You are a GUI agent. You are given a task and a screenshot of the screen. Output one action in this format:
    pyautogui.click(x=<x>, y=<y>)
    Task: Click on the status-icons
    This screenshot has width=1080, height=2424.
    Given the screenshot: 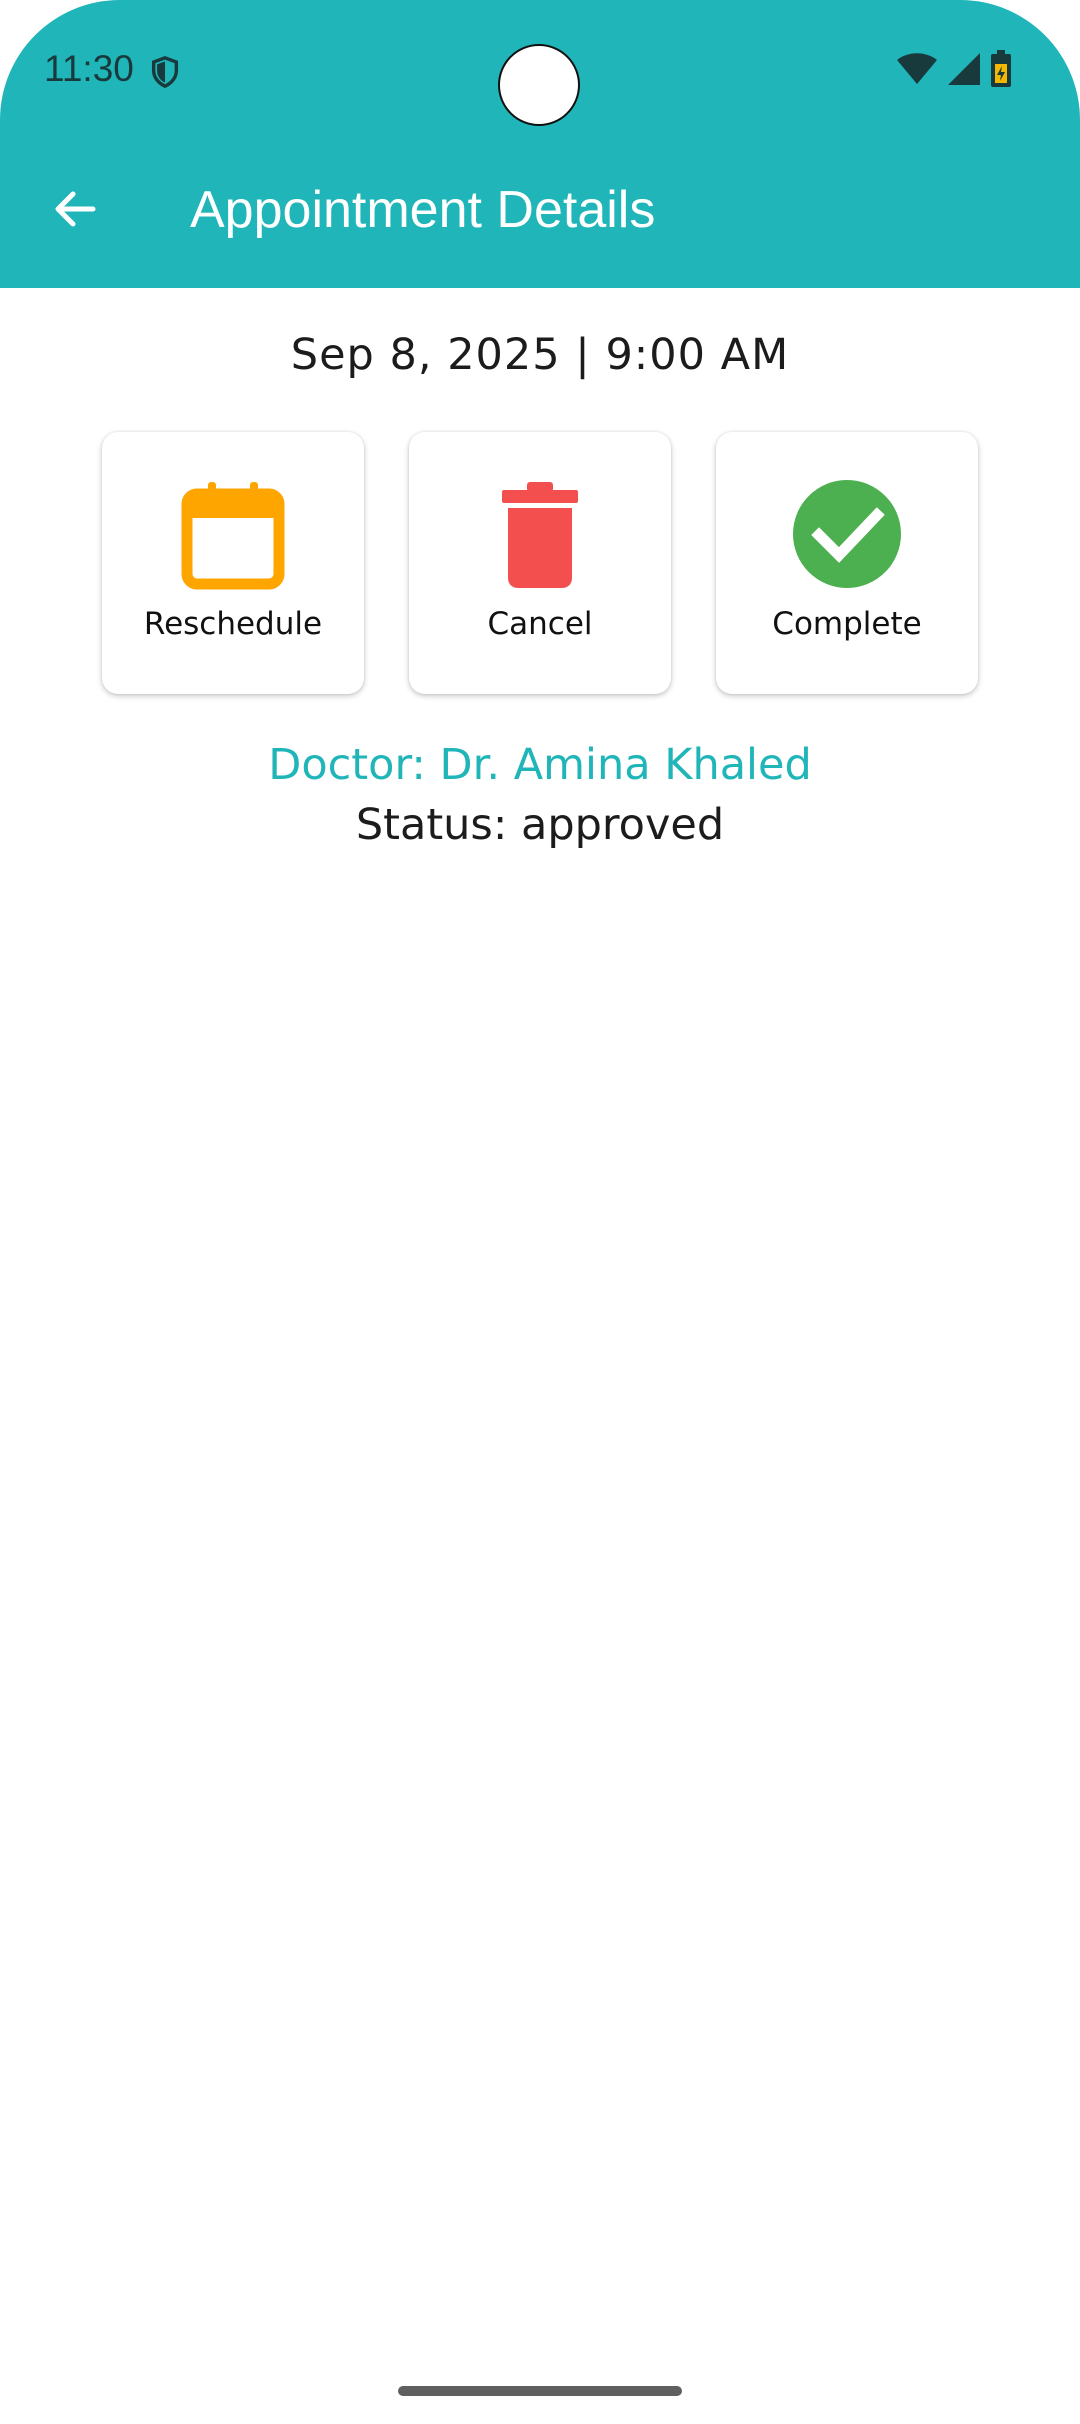 What is the action you would take?
    pyautogui.click(x=954, y=71)
    